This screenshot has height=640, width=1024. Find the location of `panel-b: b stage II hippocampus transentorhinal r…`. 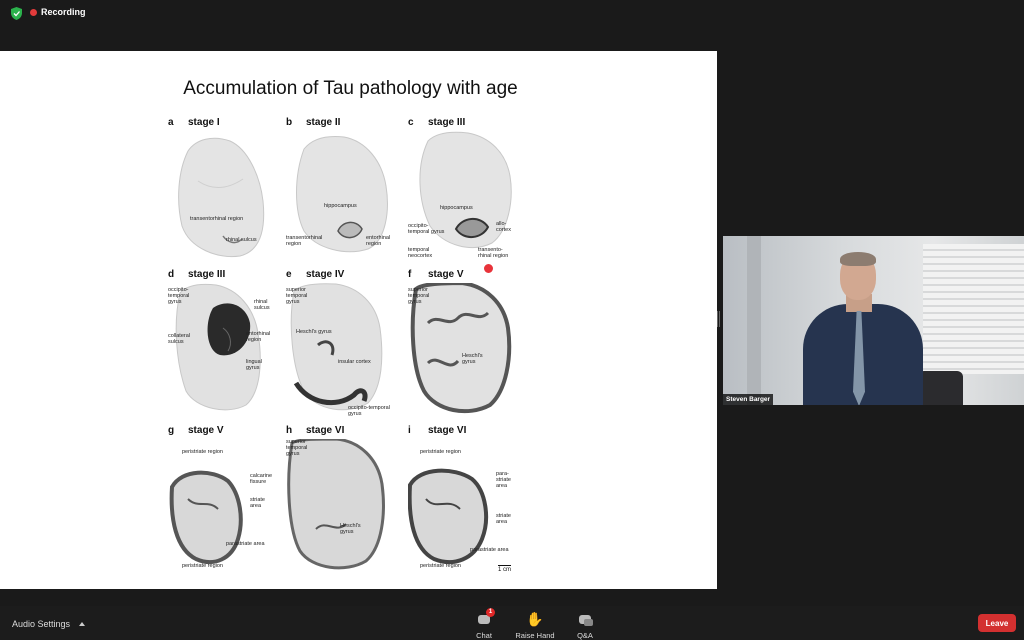

panel-b: b stage II hippocampus transentorhinal r… is located at coordinates (345, 189).